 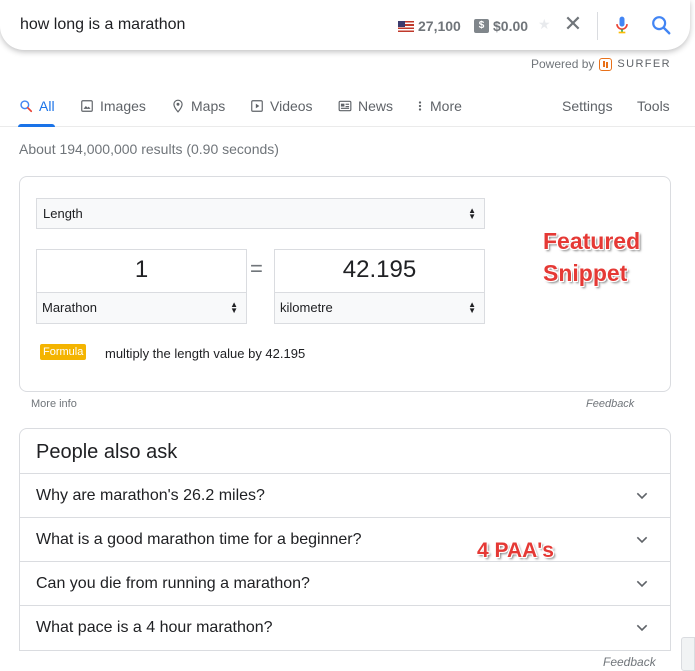 What do you see at coordinates (47, 106) in the screenshot?
I see `tab-label: All` at bounding box center [47, 106].